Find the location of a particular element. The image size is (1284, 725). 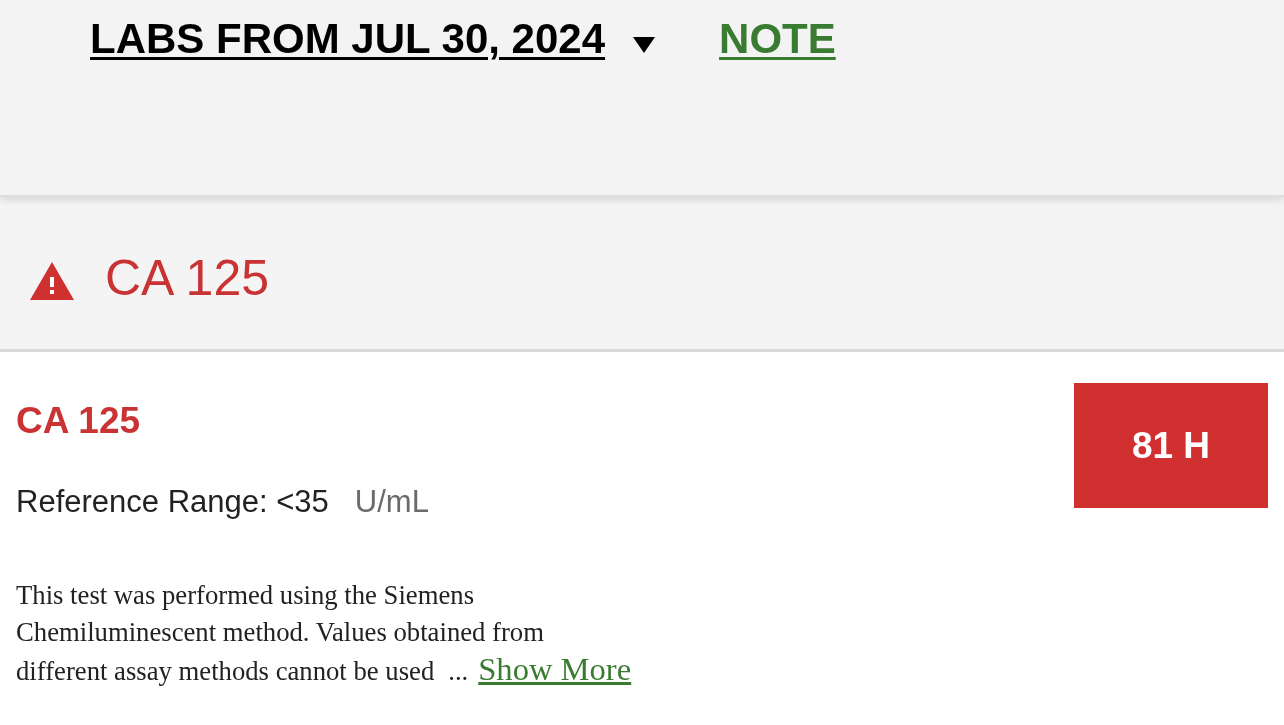

labs-date-dropdown: LABS FROM JUL 30, 2024 is located at coordinates (373, 39).